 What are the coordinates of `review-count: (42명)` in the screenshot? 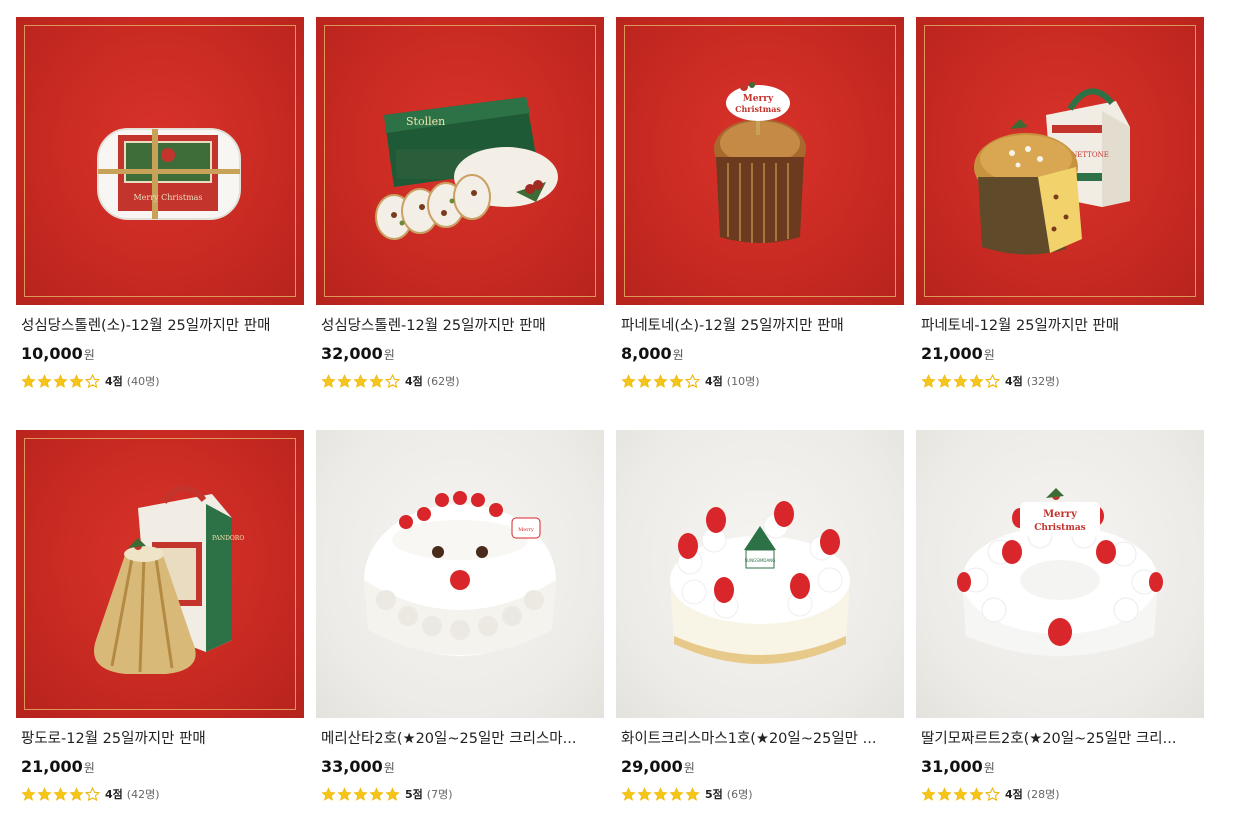 It's located at (143, 794).